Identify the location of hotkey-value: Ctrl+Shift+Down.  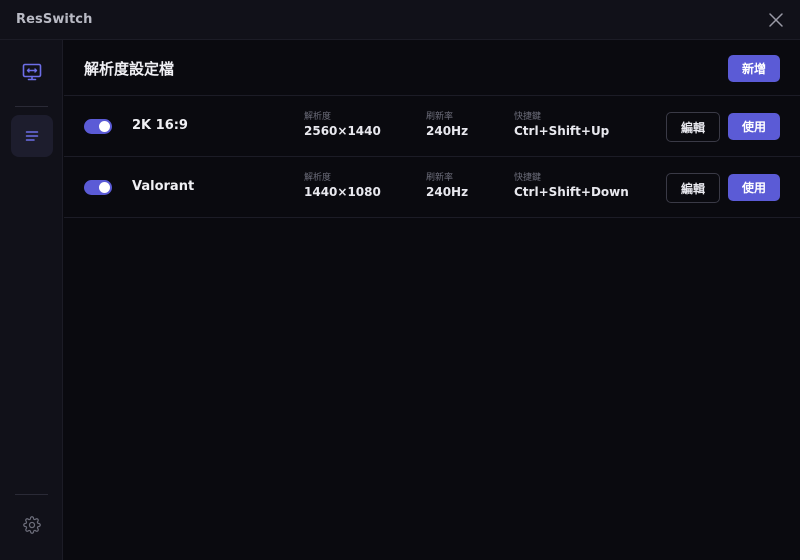
(571, 192).